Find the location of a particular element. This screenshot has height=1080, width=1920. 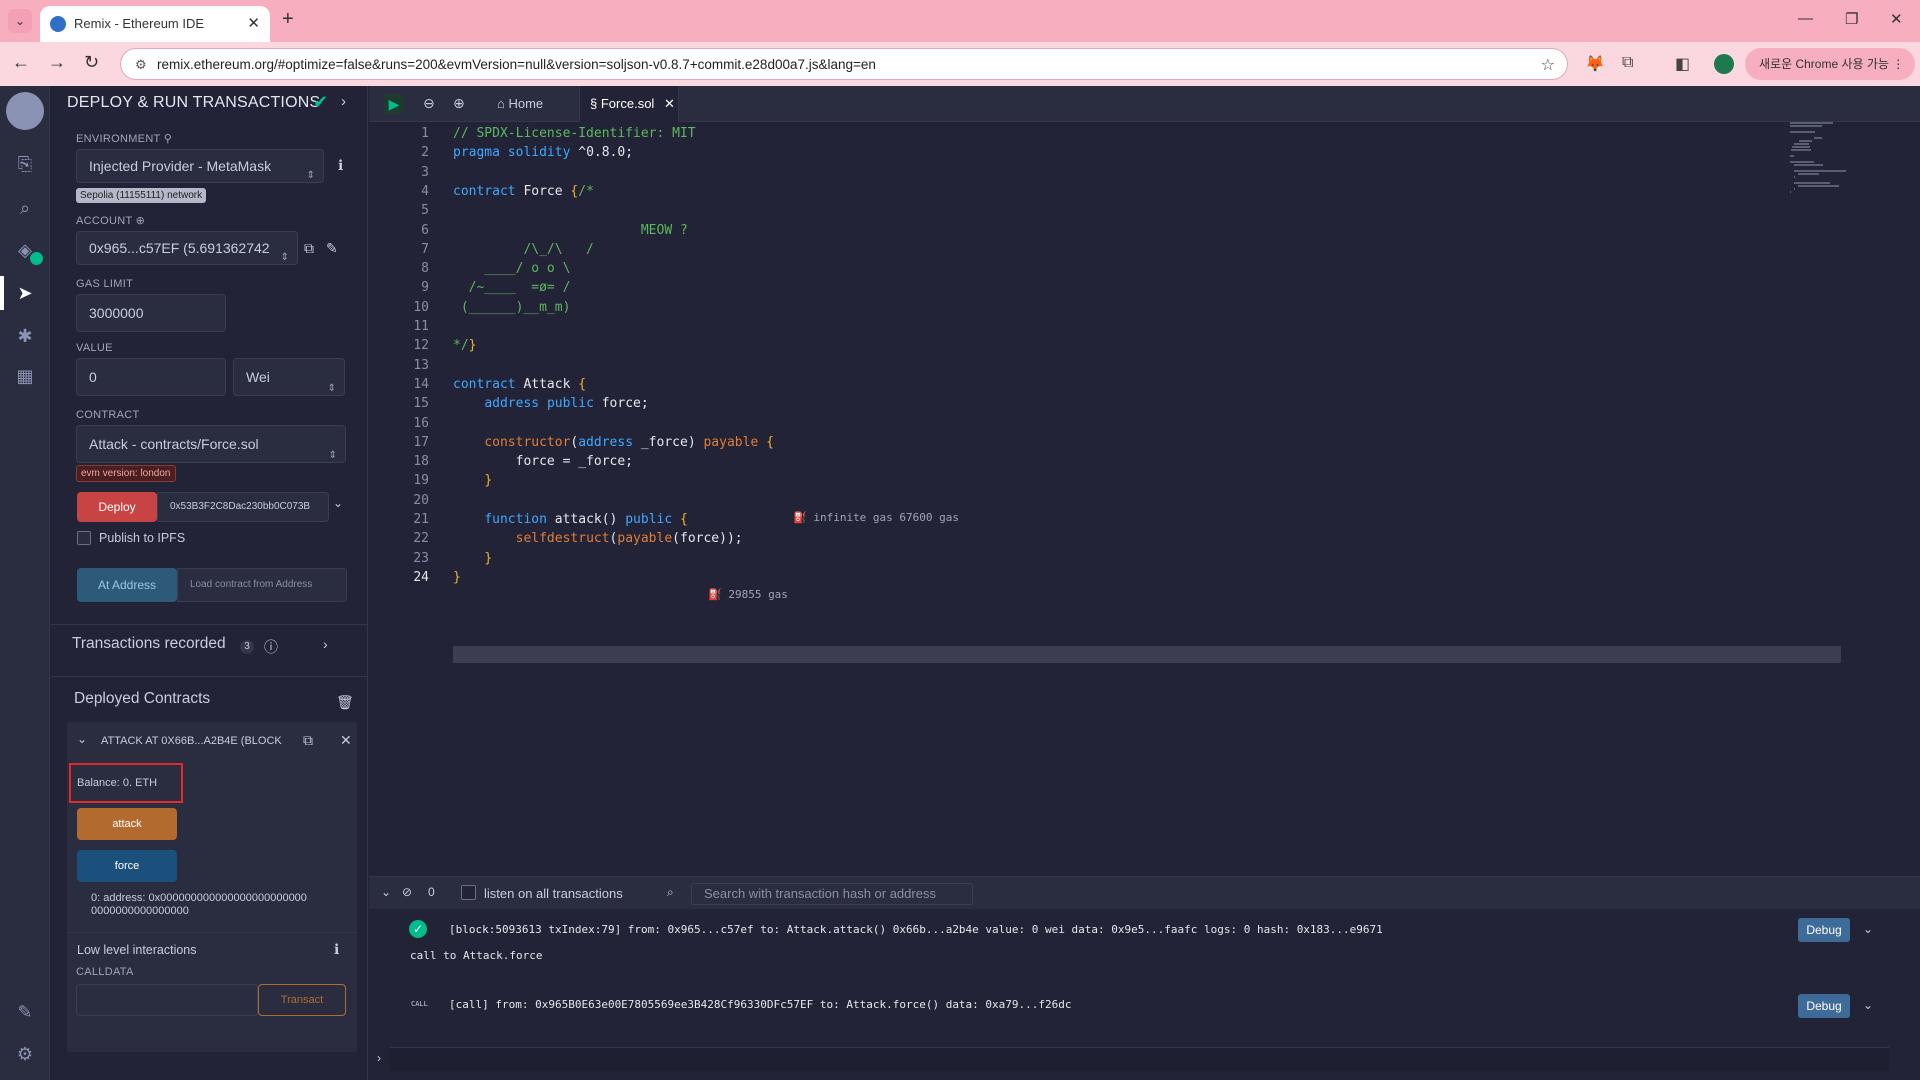

deploy-button: Deploy is located at coordinates (117, 507).